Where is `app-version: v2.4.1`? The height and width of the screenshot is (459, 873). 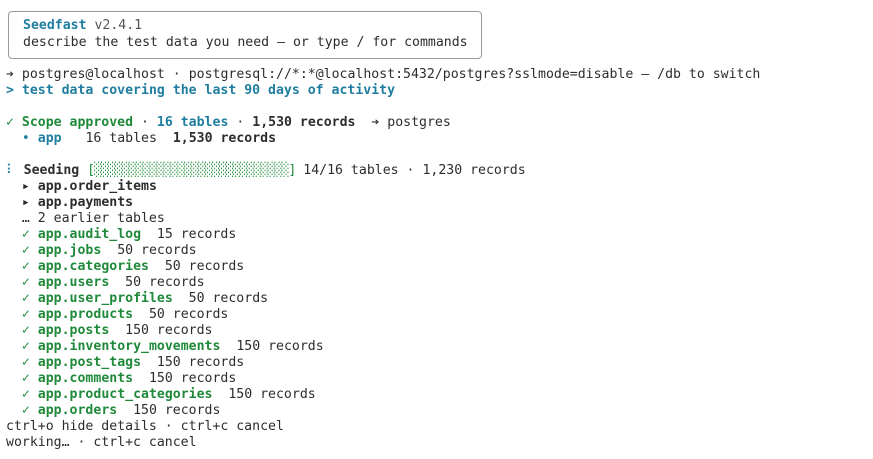 app-version: v2.4.1 is located at coordinates (118, 25).